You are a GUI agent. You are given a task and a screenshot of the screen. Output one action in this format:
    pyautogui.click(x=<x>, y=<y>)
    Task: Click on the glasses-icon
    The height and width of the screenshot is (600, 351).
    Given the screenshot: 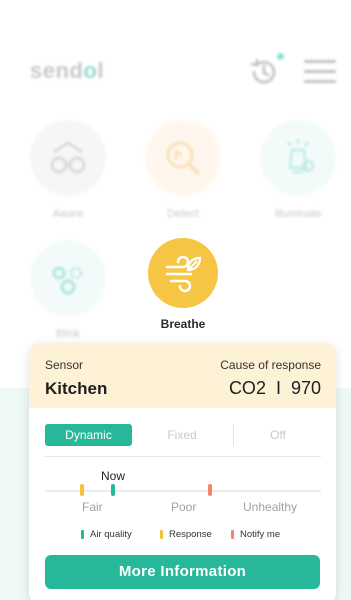 What is the action you would take?
    pyautogui.click(x=68, y=158)
    